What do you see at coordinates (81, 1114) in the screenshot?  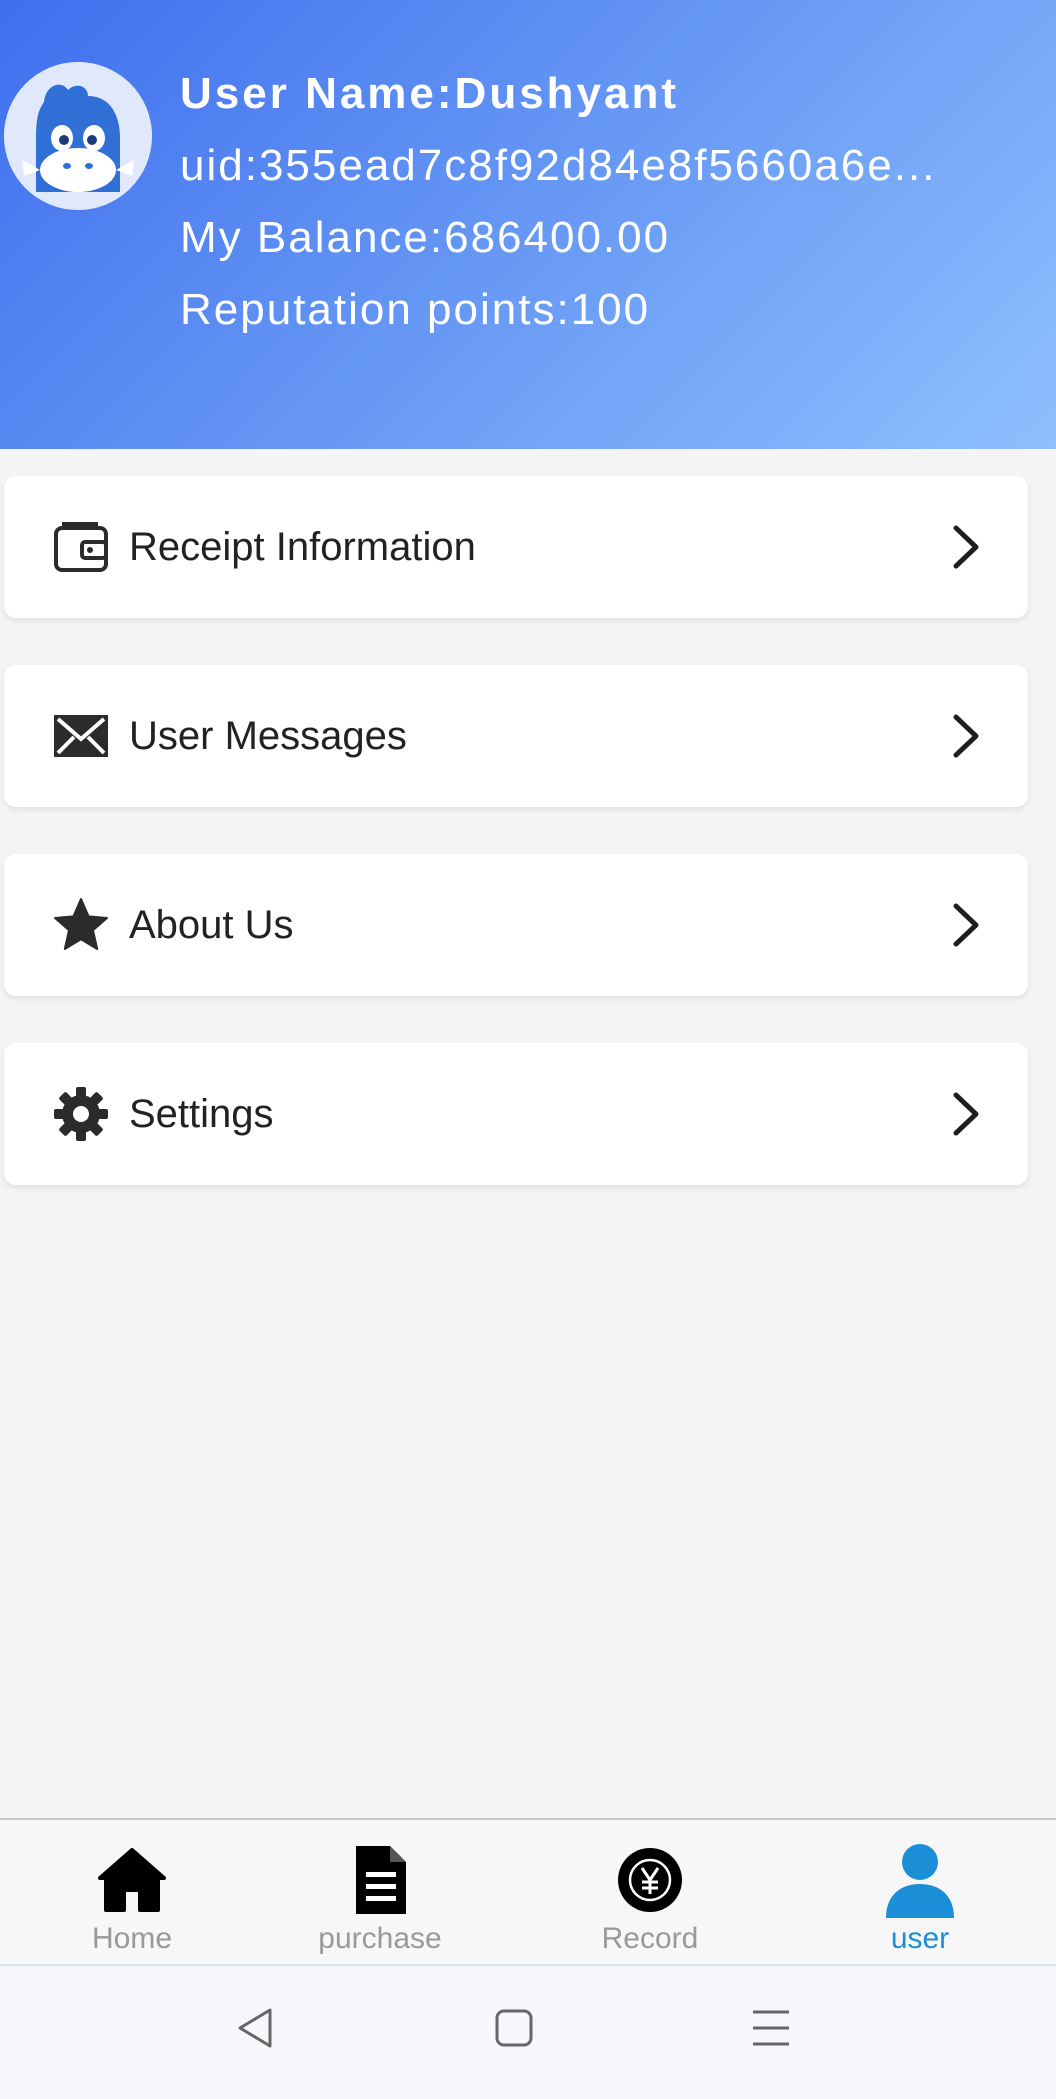 I see `gear-icon` at bounding box center [81, 1114].